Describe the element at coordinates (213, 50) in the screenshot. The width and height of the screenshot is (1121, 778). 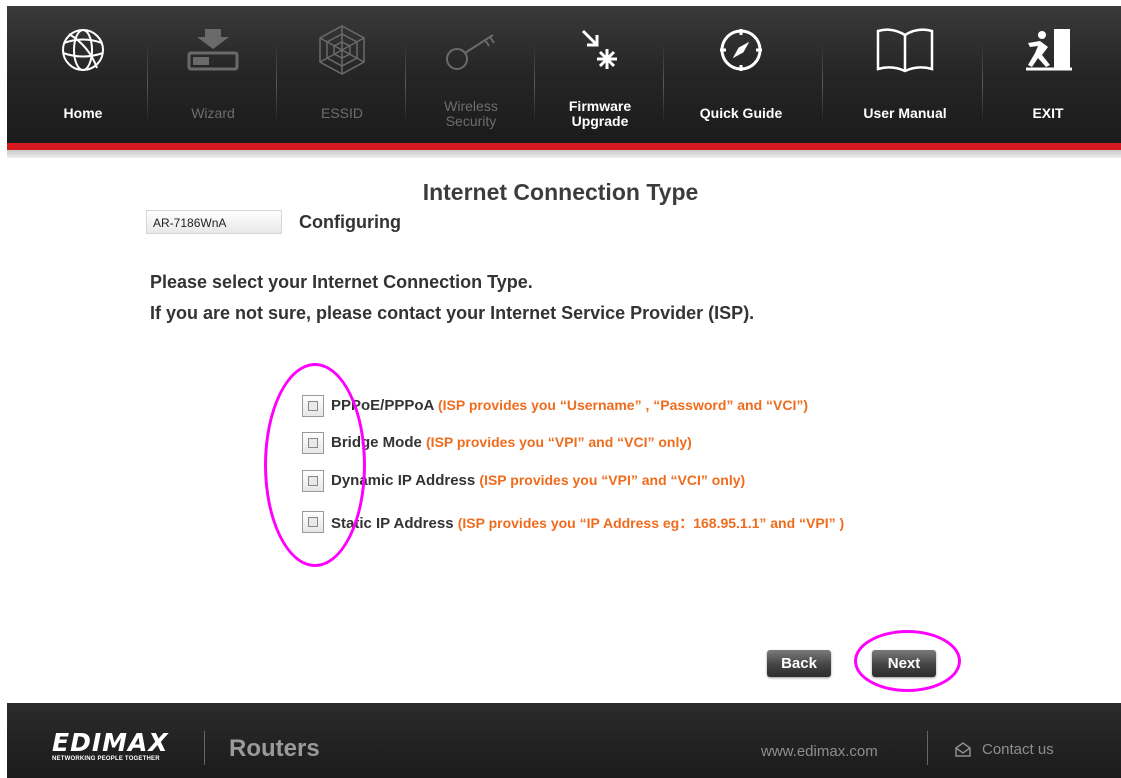
I see `router-download-icon` at that location.